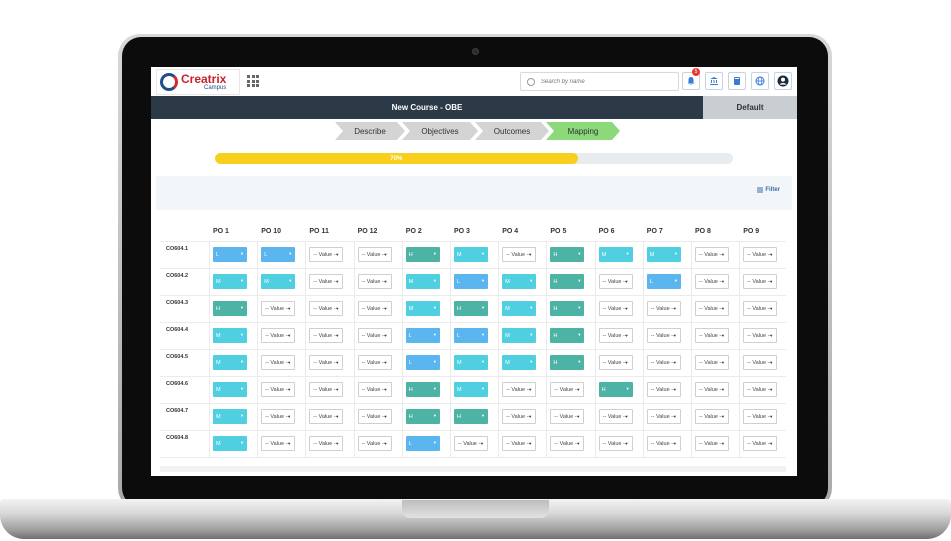  Describe the element at coordinates (750, 107) in the screenshot. I see `default-tab: Default` at that location.